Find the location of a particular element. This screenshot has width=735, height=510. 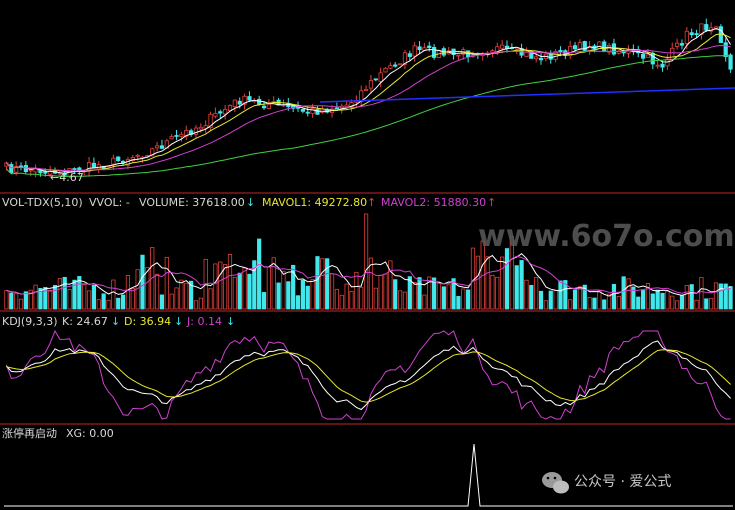

mavol2-label: MAVOL2: 51880.30 is located at coordinates (433, 202).